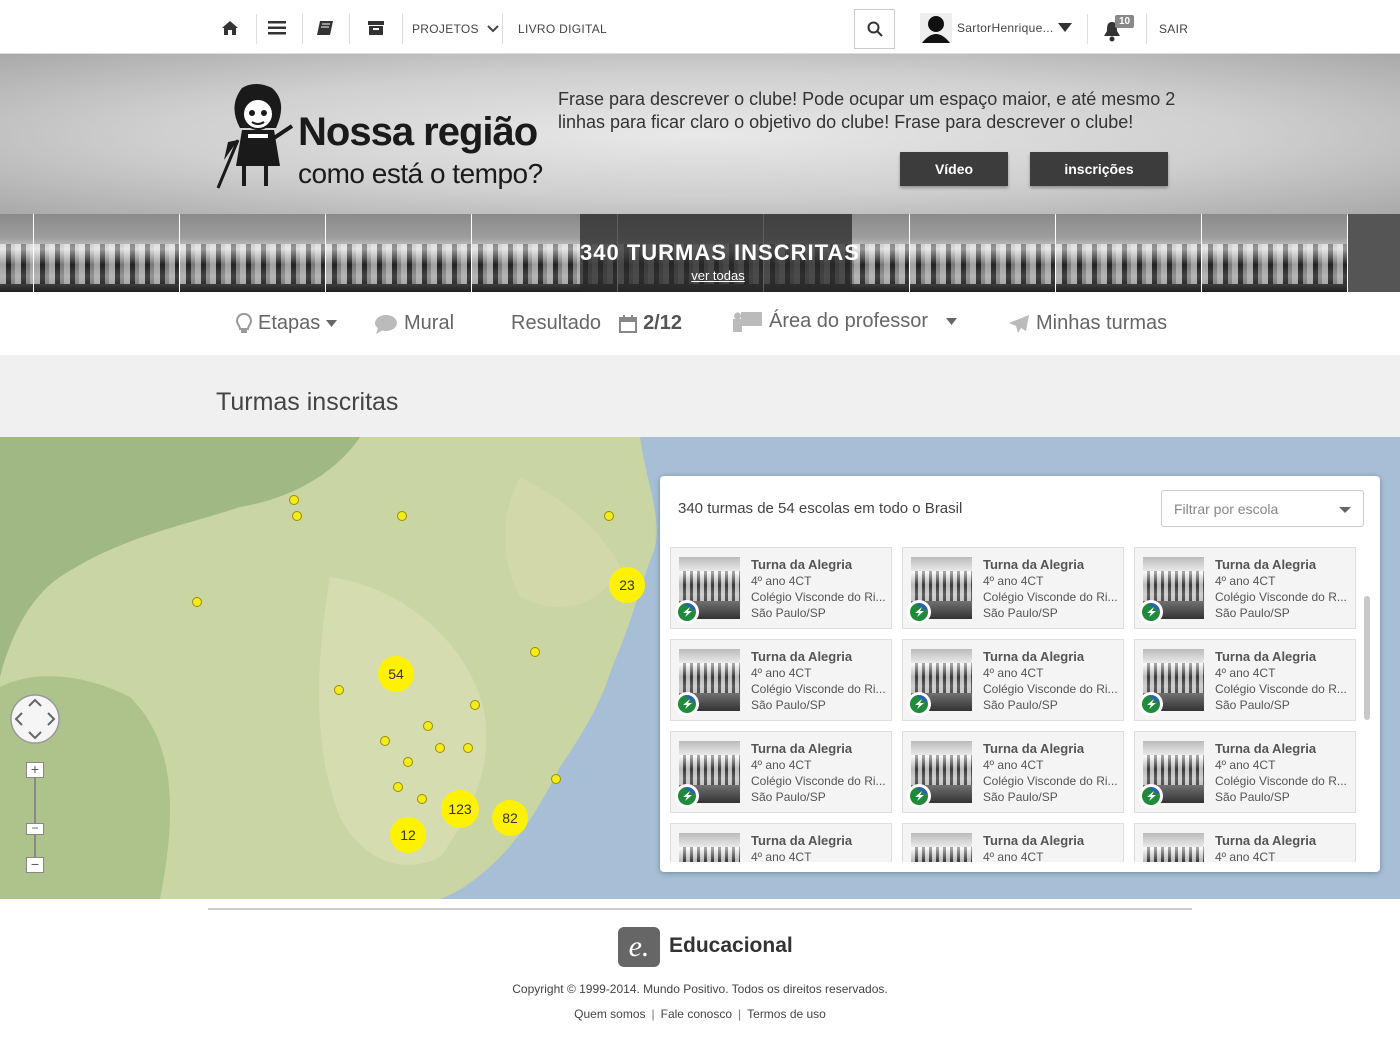 Image resolution: width=1400 pixels, height=1050 pixels. I want to click on nav-area-professor-label: Área do professor, so click(848, 321).